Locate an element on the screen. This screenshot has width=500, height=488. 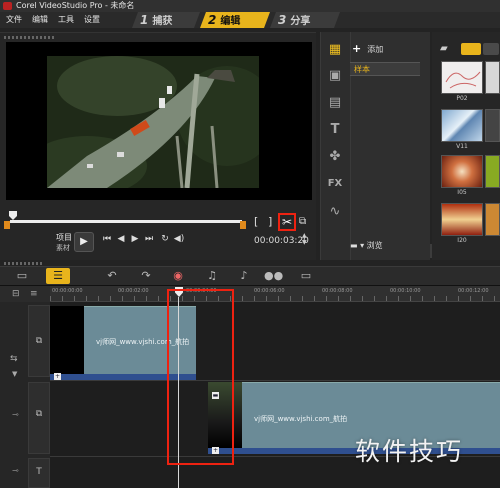
browse-icon: ▬ ▾ is located at coordinates (358, 245).